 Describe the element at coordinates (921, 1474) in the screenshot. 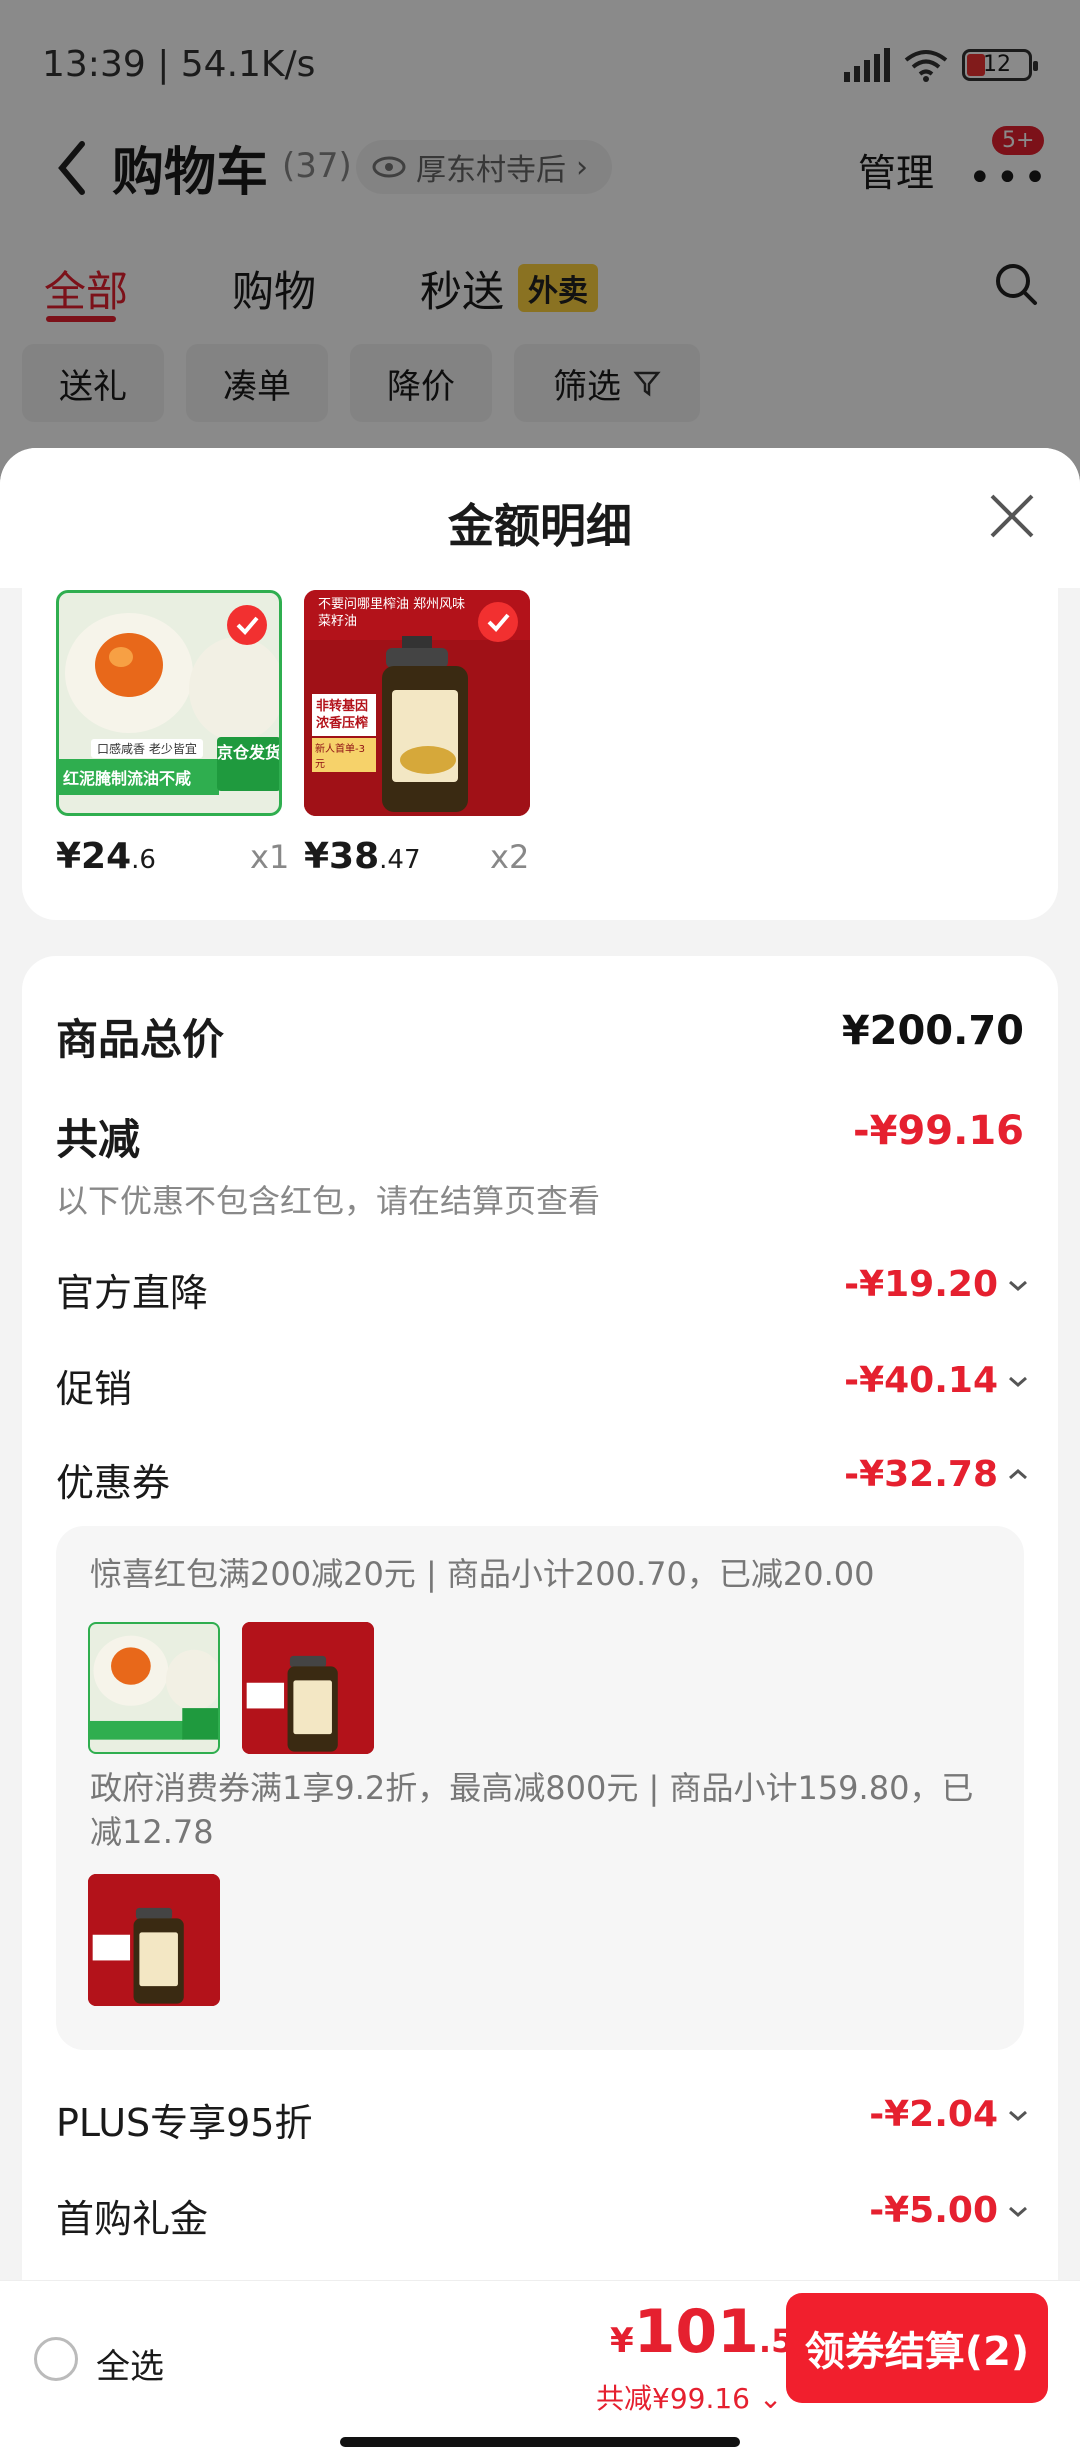

I see `row-coupon-value: -¥32.78` at that location.